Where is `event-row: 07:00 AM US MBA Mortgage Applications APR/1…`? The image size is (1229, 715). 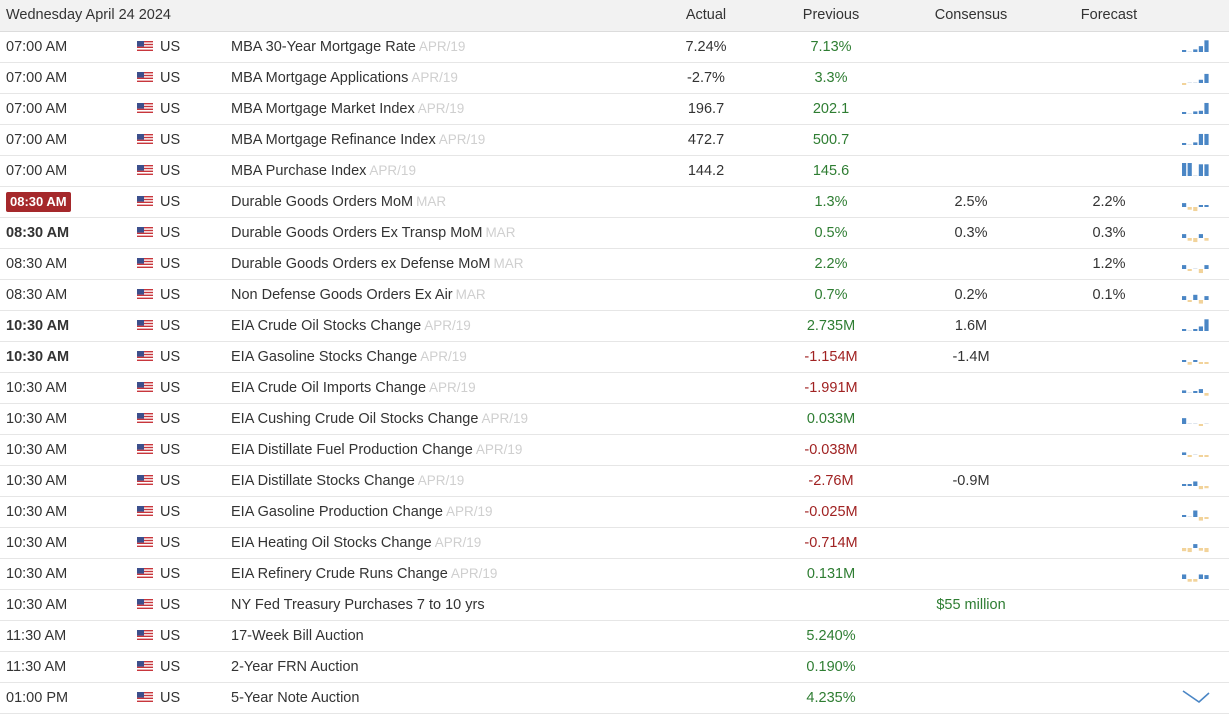 event-row: 07:00 AM US MBA Mortgage Applications APR/1… is located at coordinates (614, 78).